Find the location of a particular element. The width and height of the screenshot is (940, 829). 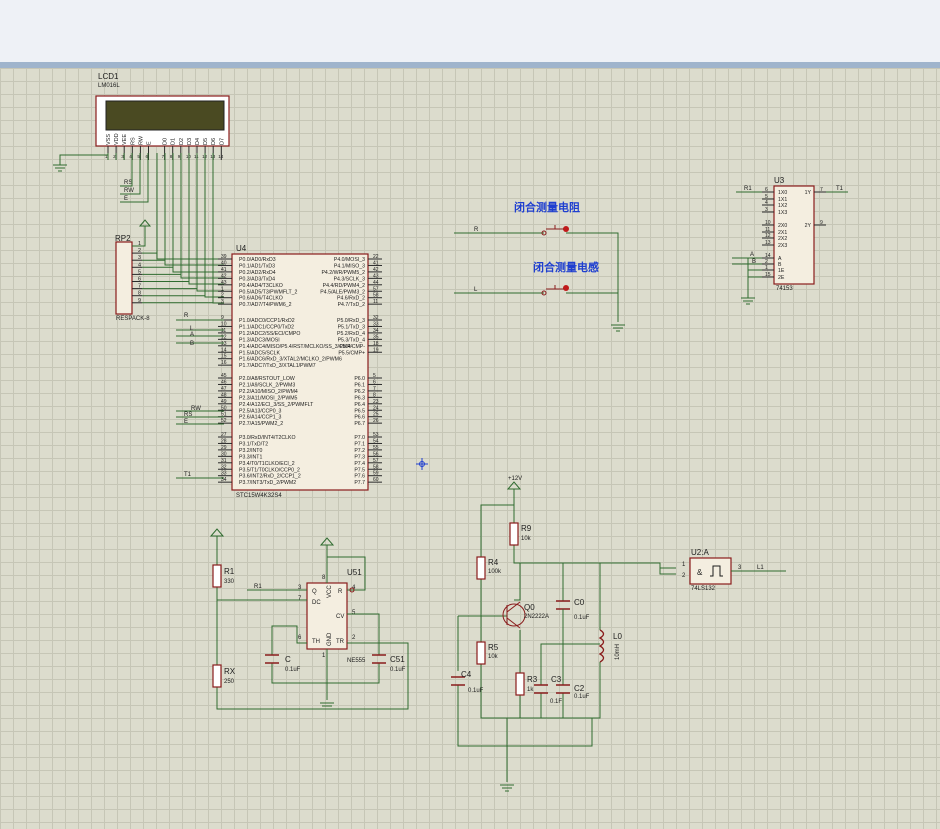

mcu-pin-num: 14 is located at coordinates (224, 350).